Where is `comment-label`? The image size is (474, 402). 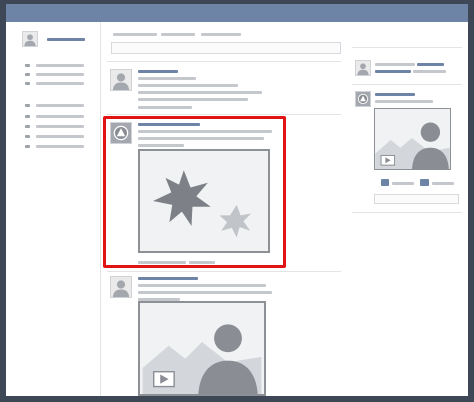
comment-label is located at coordinates (443, 183).